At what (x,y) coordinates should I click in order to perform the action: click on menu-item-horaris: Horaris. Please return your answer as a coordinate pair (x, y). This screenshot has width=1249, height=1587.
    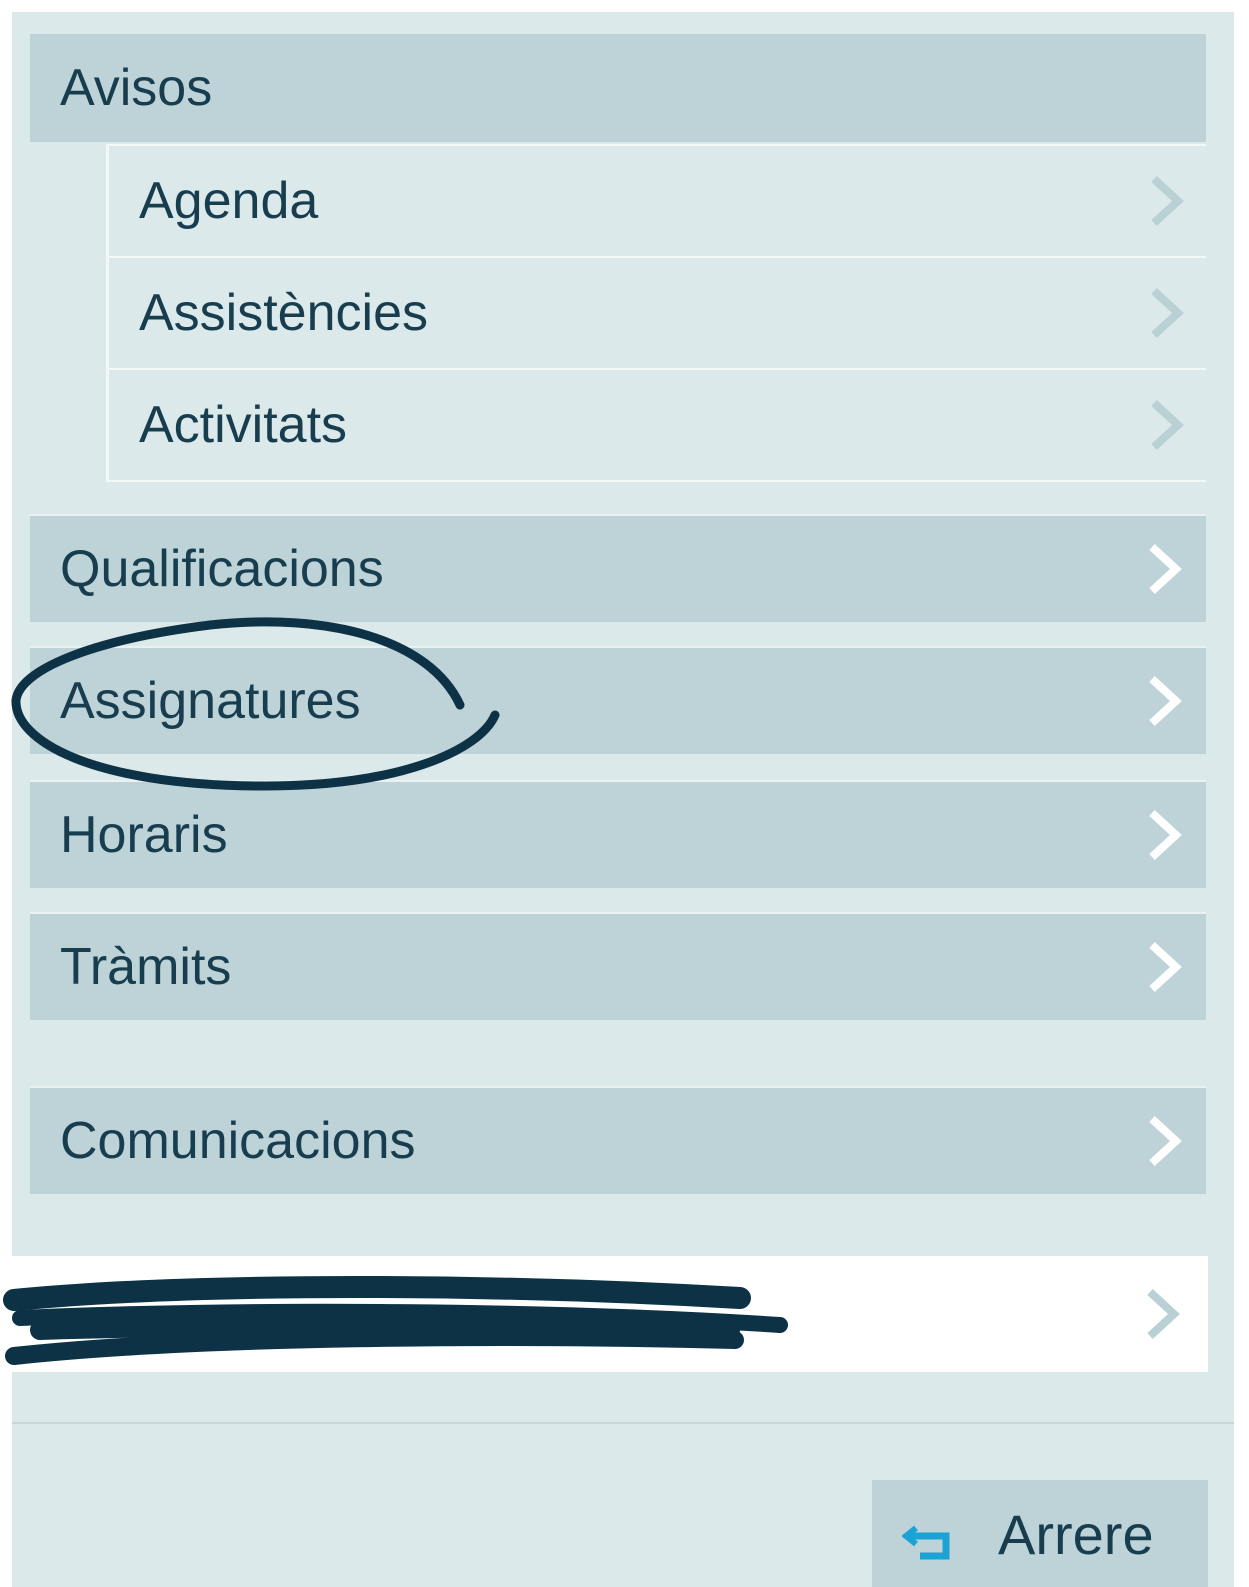
    Looking at the image, I should click on (618, 834).